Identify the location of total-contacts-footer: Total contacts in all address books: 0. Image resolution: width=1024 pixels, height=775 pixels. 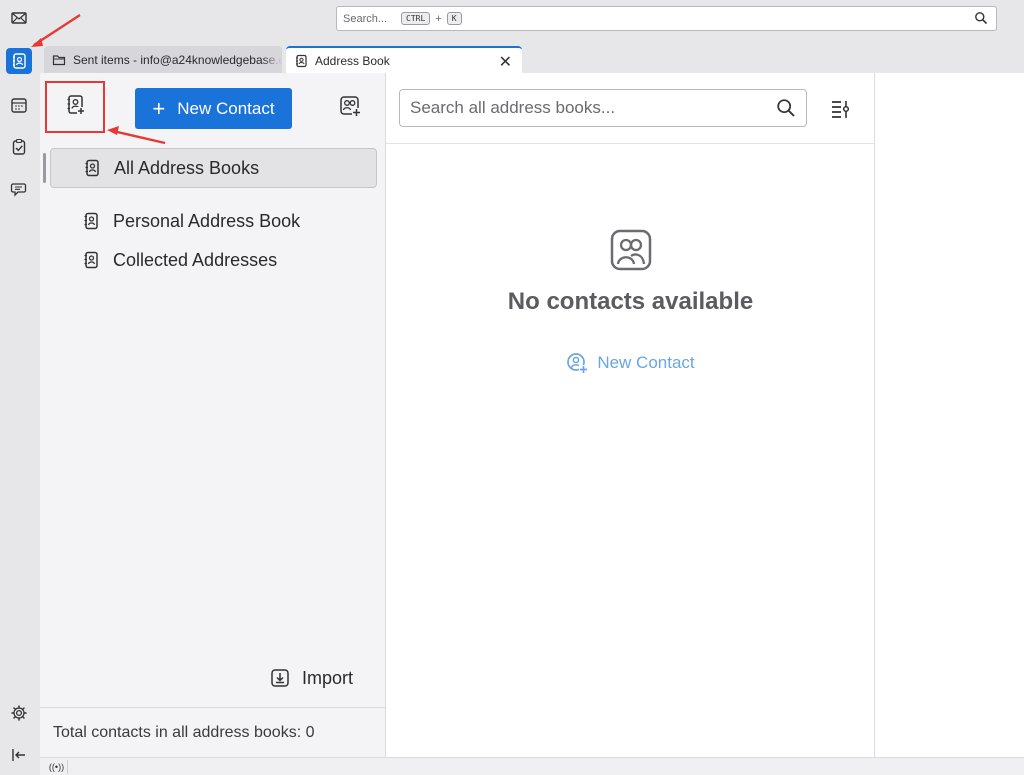
(213, 732).